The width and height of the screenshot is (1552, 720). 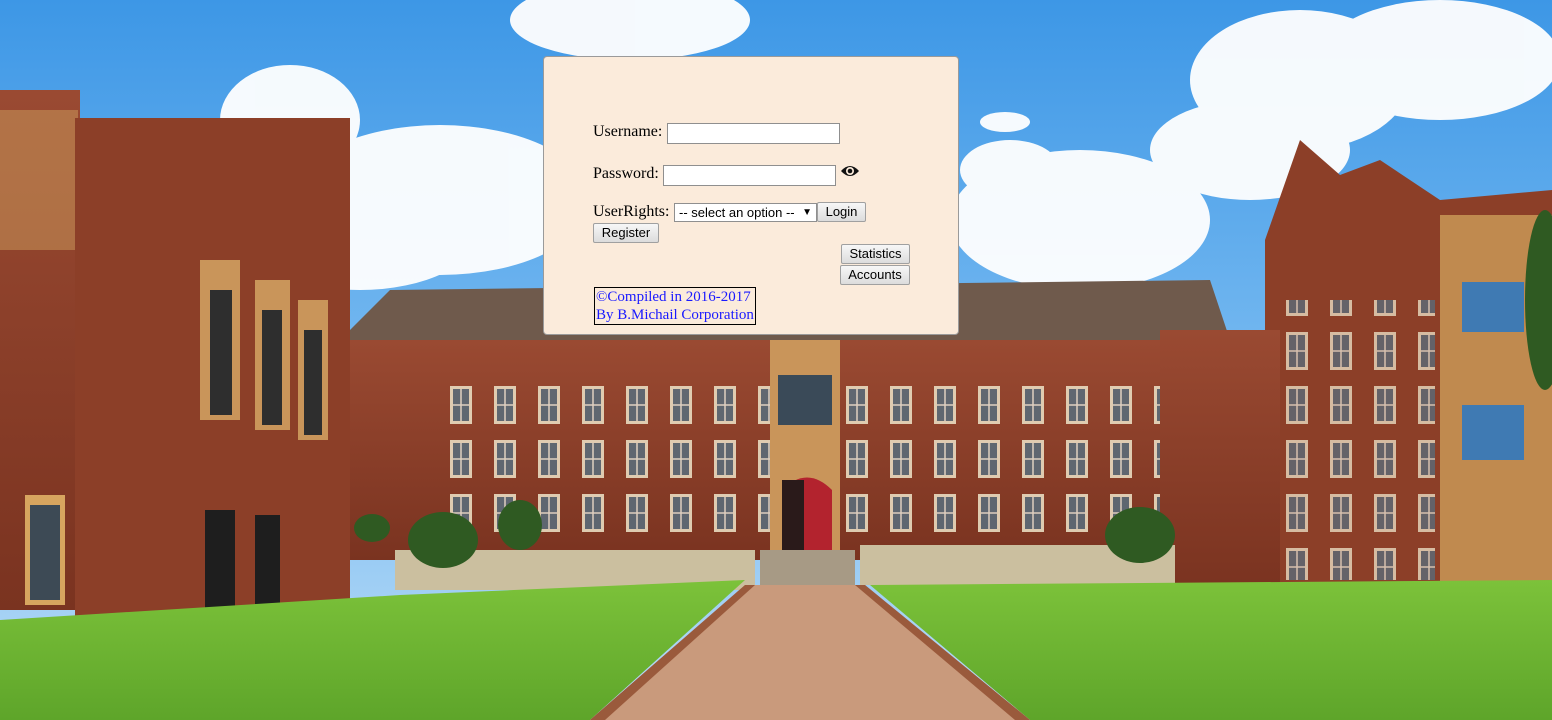 I want to click on password-label: Password:, so click(x=626, y=173).